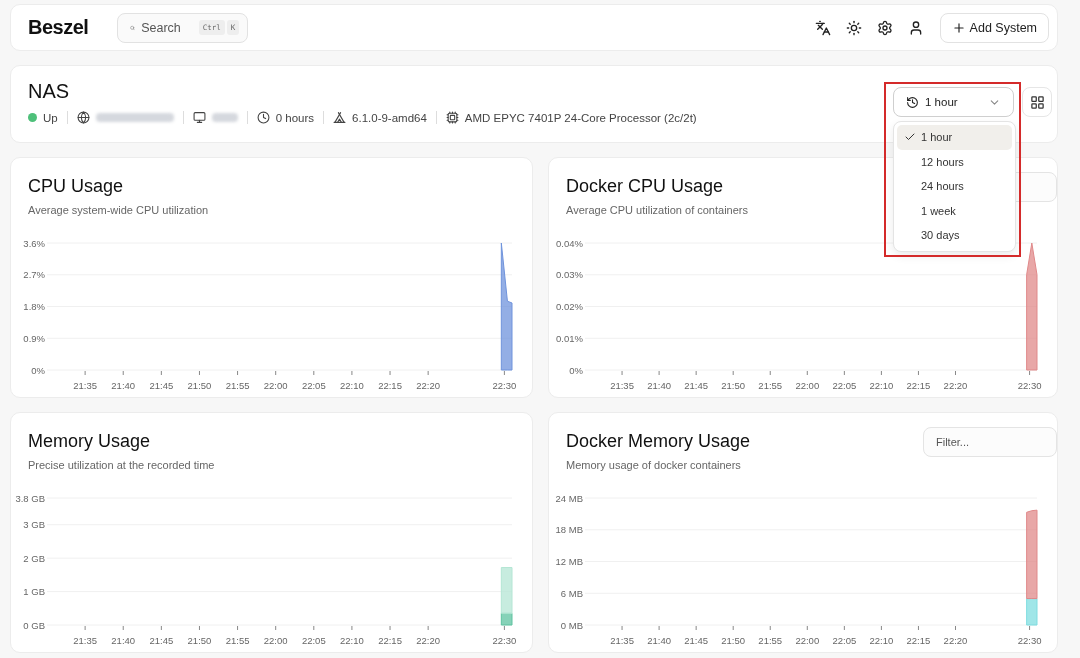  I want to click on y-tick-label: 1.8%, so click(34, 306).